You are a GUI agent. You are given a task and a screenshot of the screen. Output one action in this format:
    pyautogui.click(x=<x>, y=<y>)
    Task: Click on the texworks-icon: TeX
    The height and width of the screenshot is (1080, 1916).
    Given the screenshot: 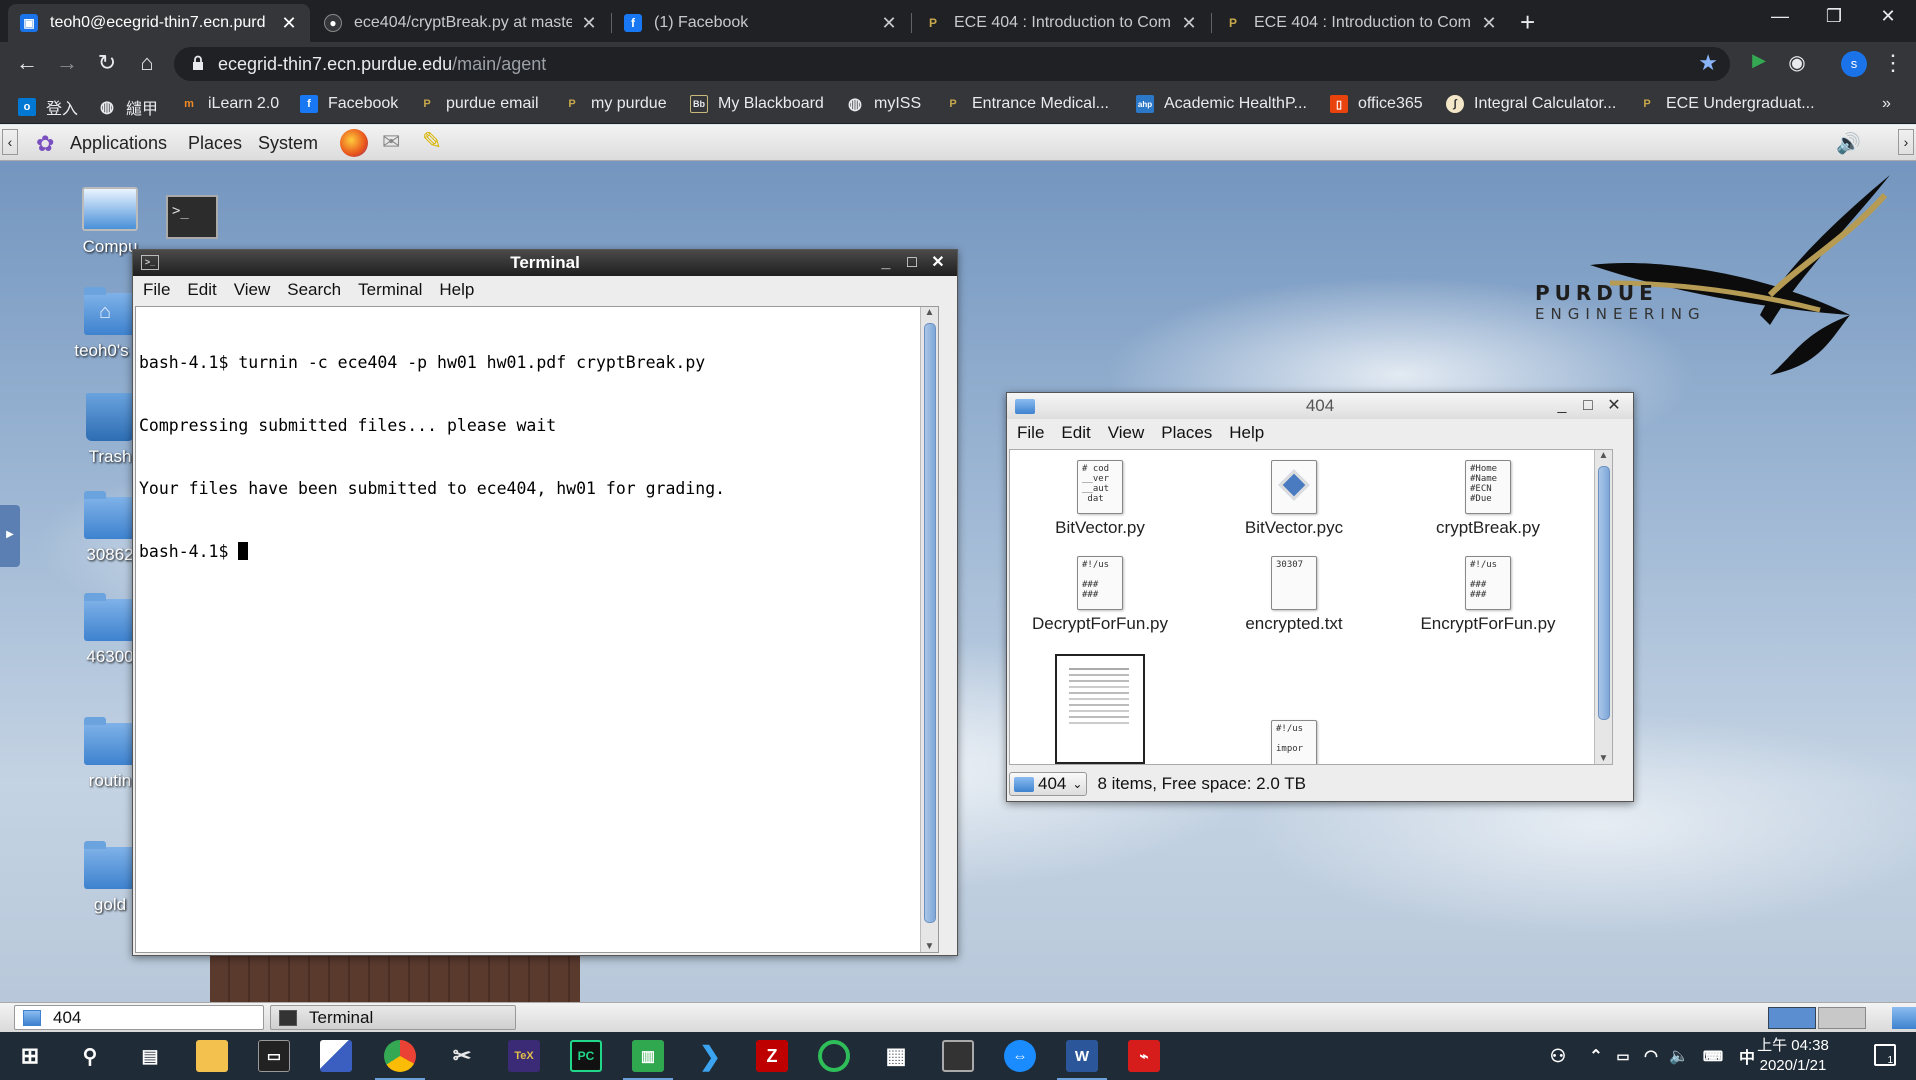 What is the action you would take?
    pyautogui.click(x=524, y=1056)
    